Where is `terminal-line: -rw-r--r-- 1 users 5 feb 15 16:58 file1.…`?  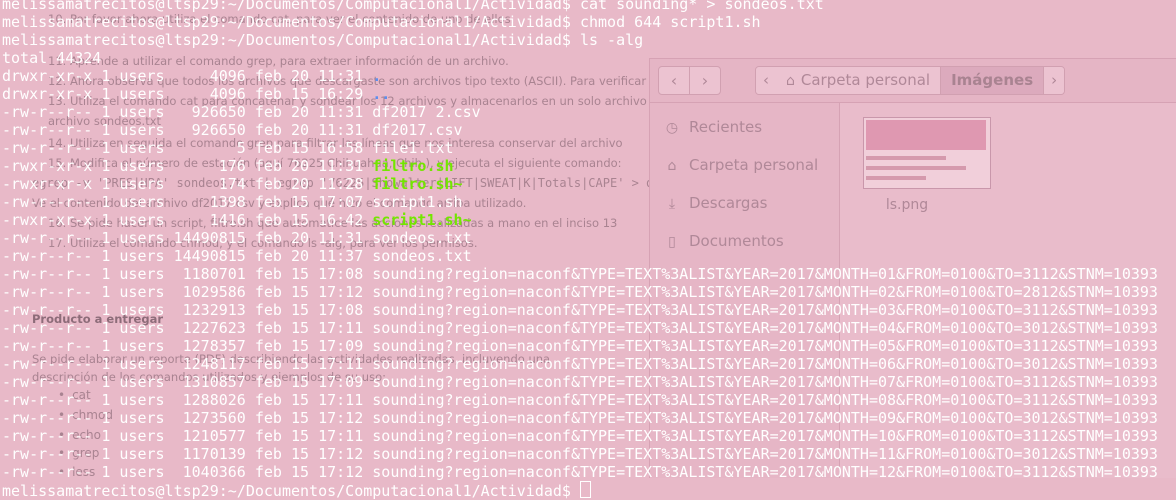 terminal-line: -rw-r--r-- 1 users 5 feb 15 16:58 file1.… is located at coordinates (228, 148).